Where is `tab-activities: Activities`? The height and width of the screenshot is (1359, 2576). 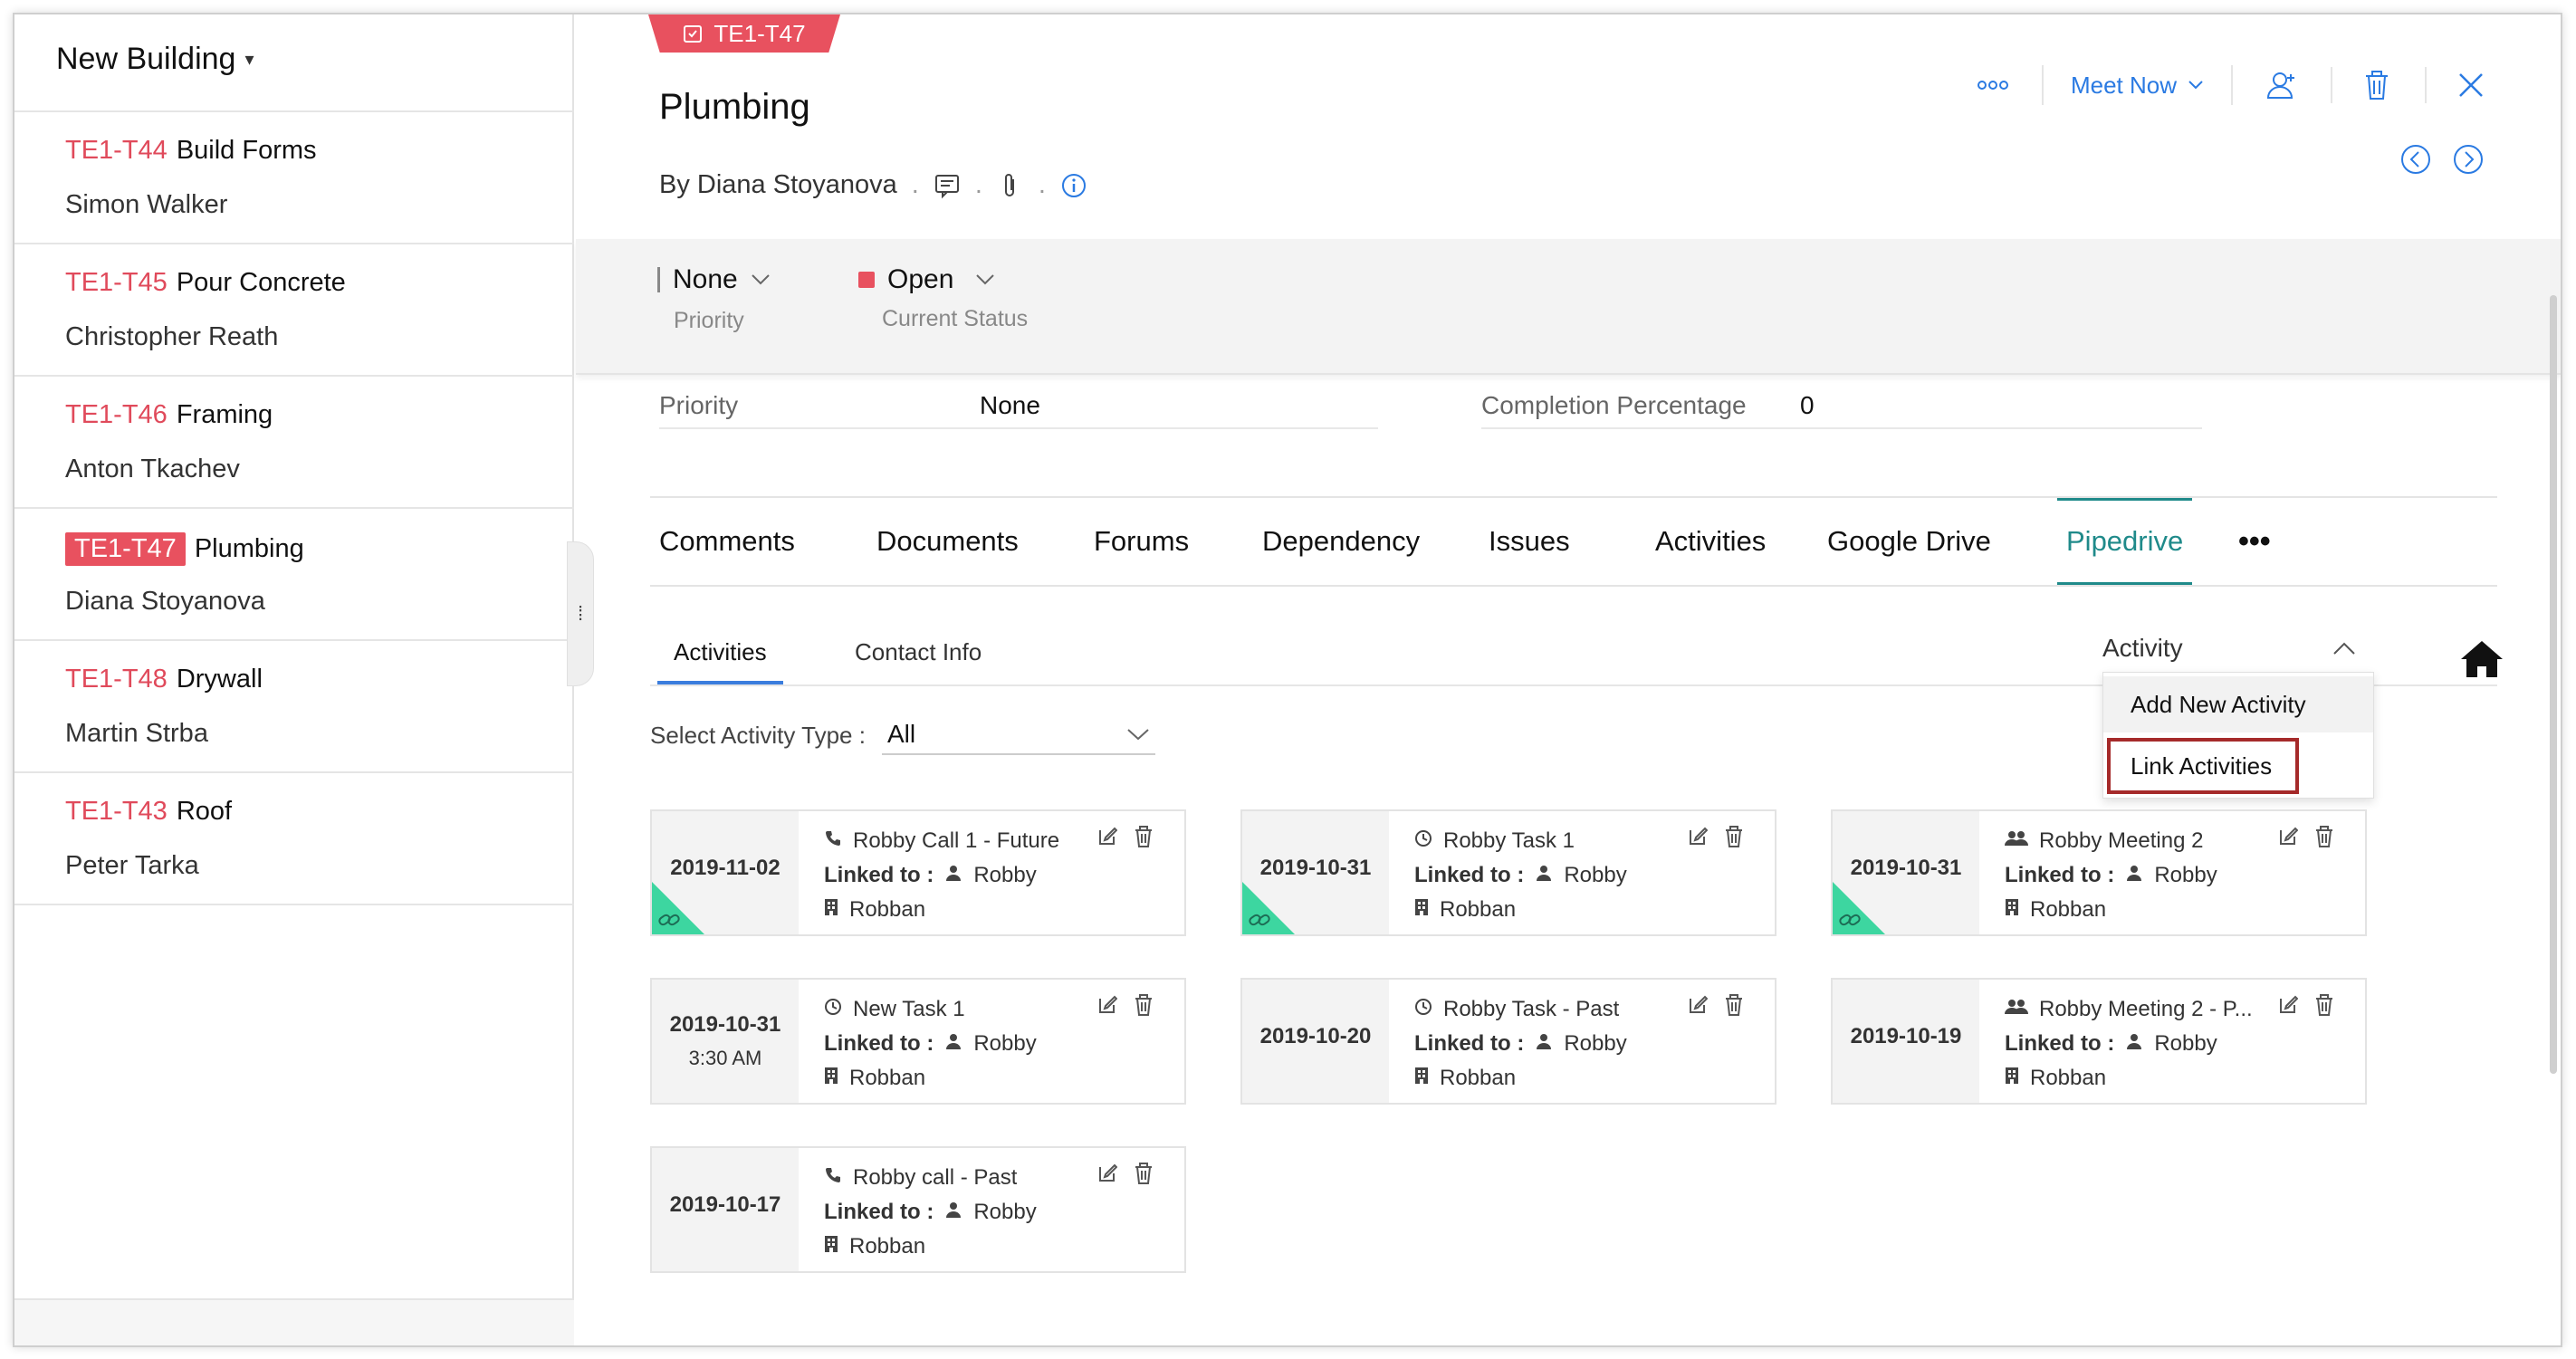
tab-activities: Activities is located at coordinates (1710, 541).